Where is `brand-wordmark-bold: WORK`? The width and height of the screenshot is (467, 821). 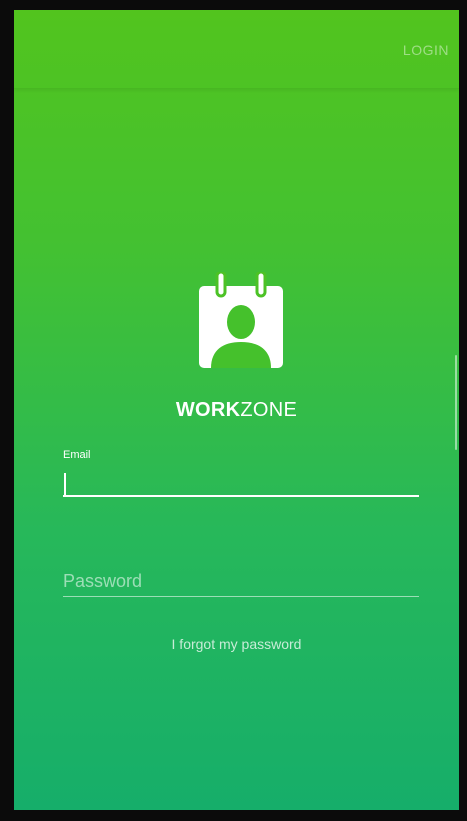 brand-wordmark-bold: WORK is located at coordinates (208, 410).